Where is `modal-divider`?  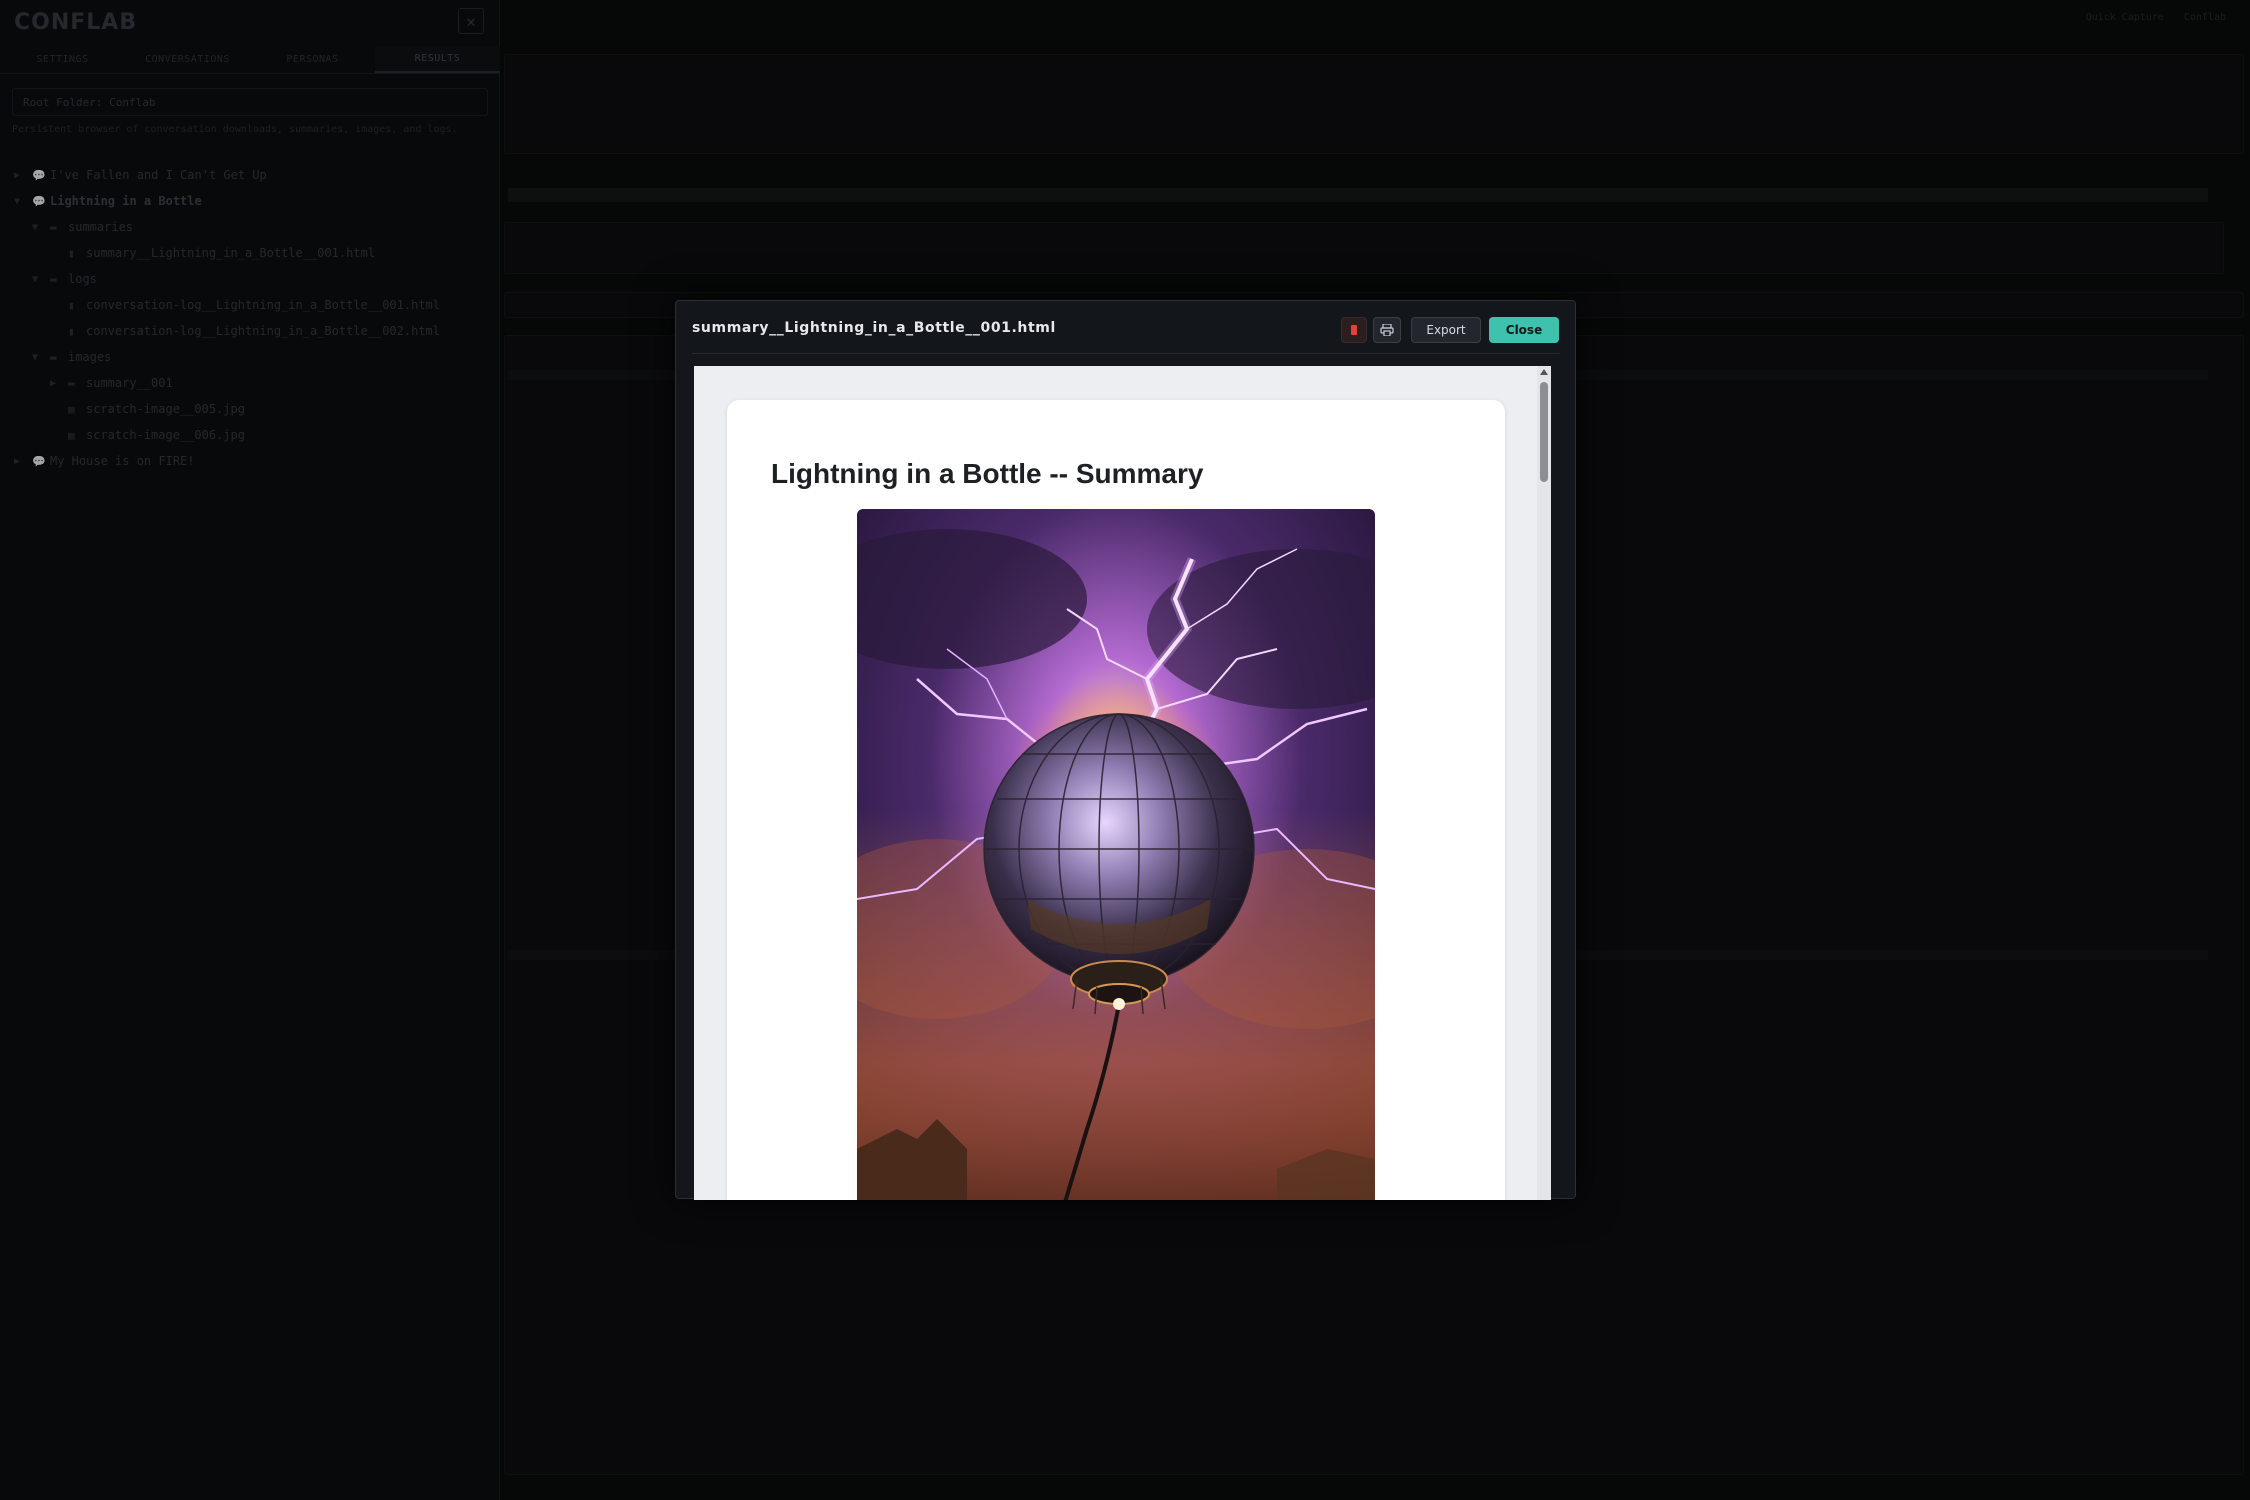
modal-divider is located at coordinates (1126, 353).